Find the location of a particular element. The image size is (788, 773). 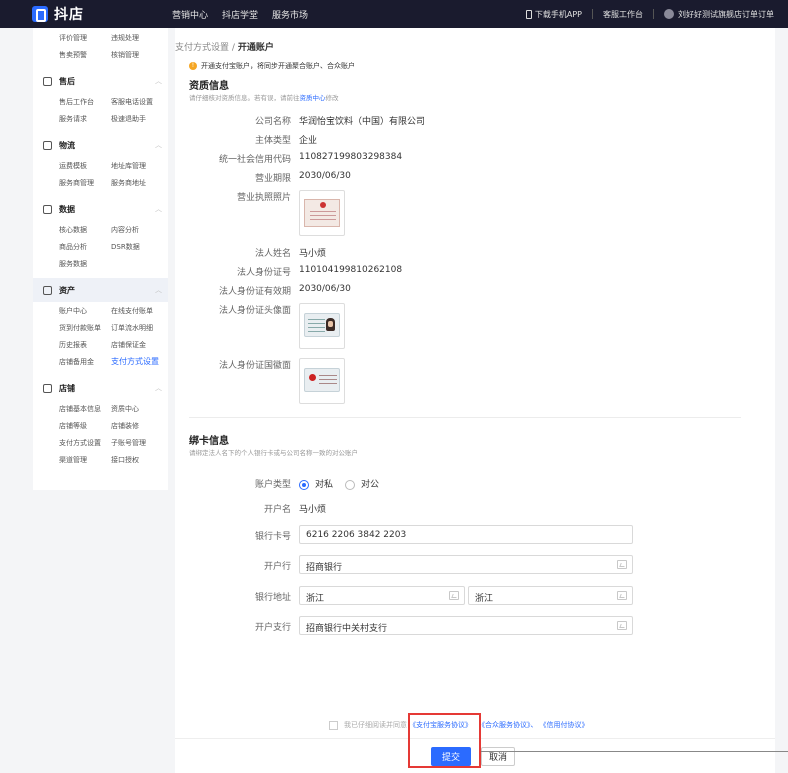

sidebar-item: 历史报表 is located at coordinates (85, 345).